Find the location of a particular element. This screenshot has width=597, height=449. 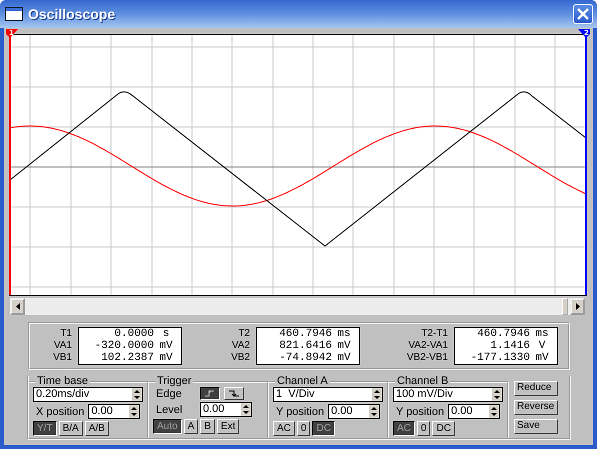

left-arrow-icon is located at coordinates (18, 306).